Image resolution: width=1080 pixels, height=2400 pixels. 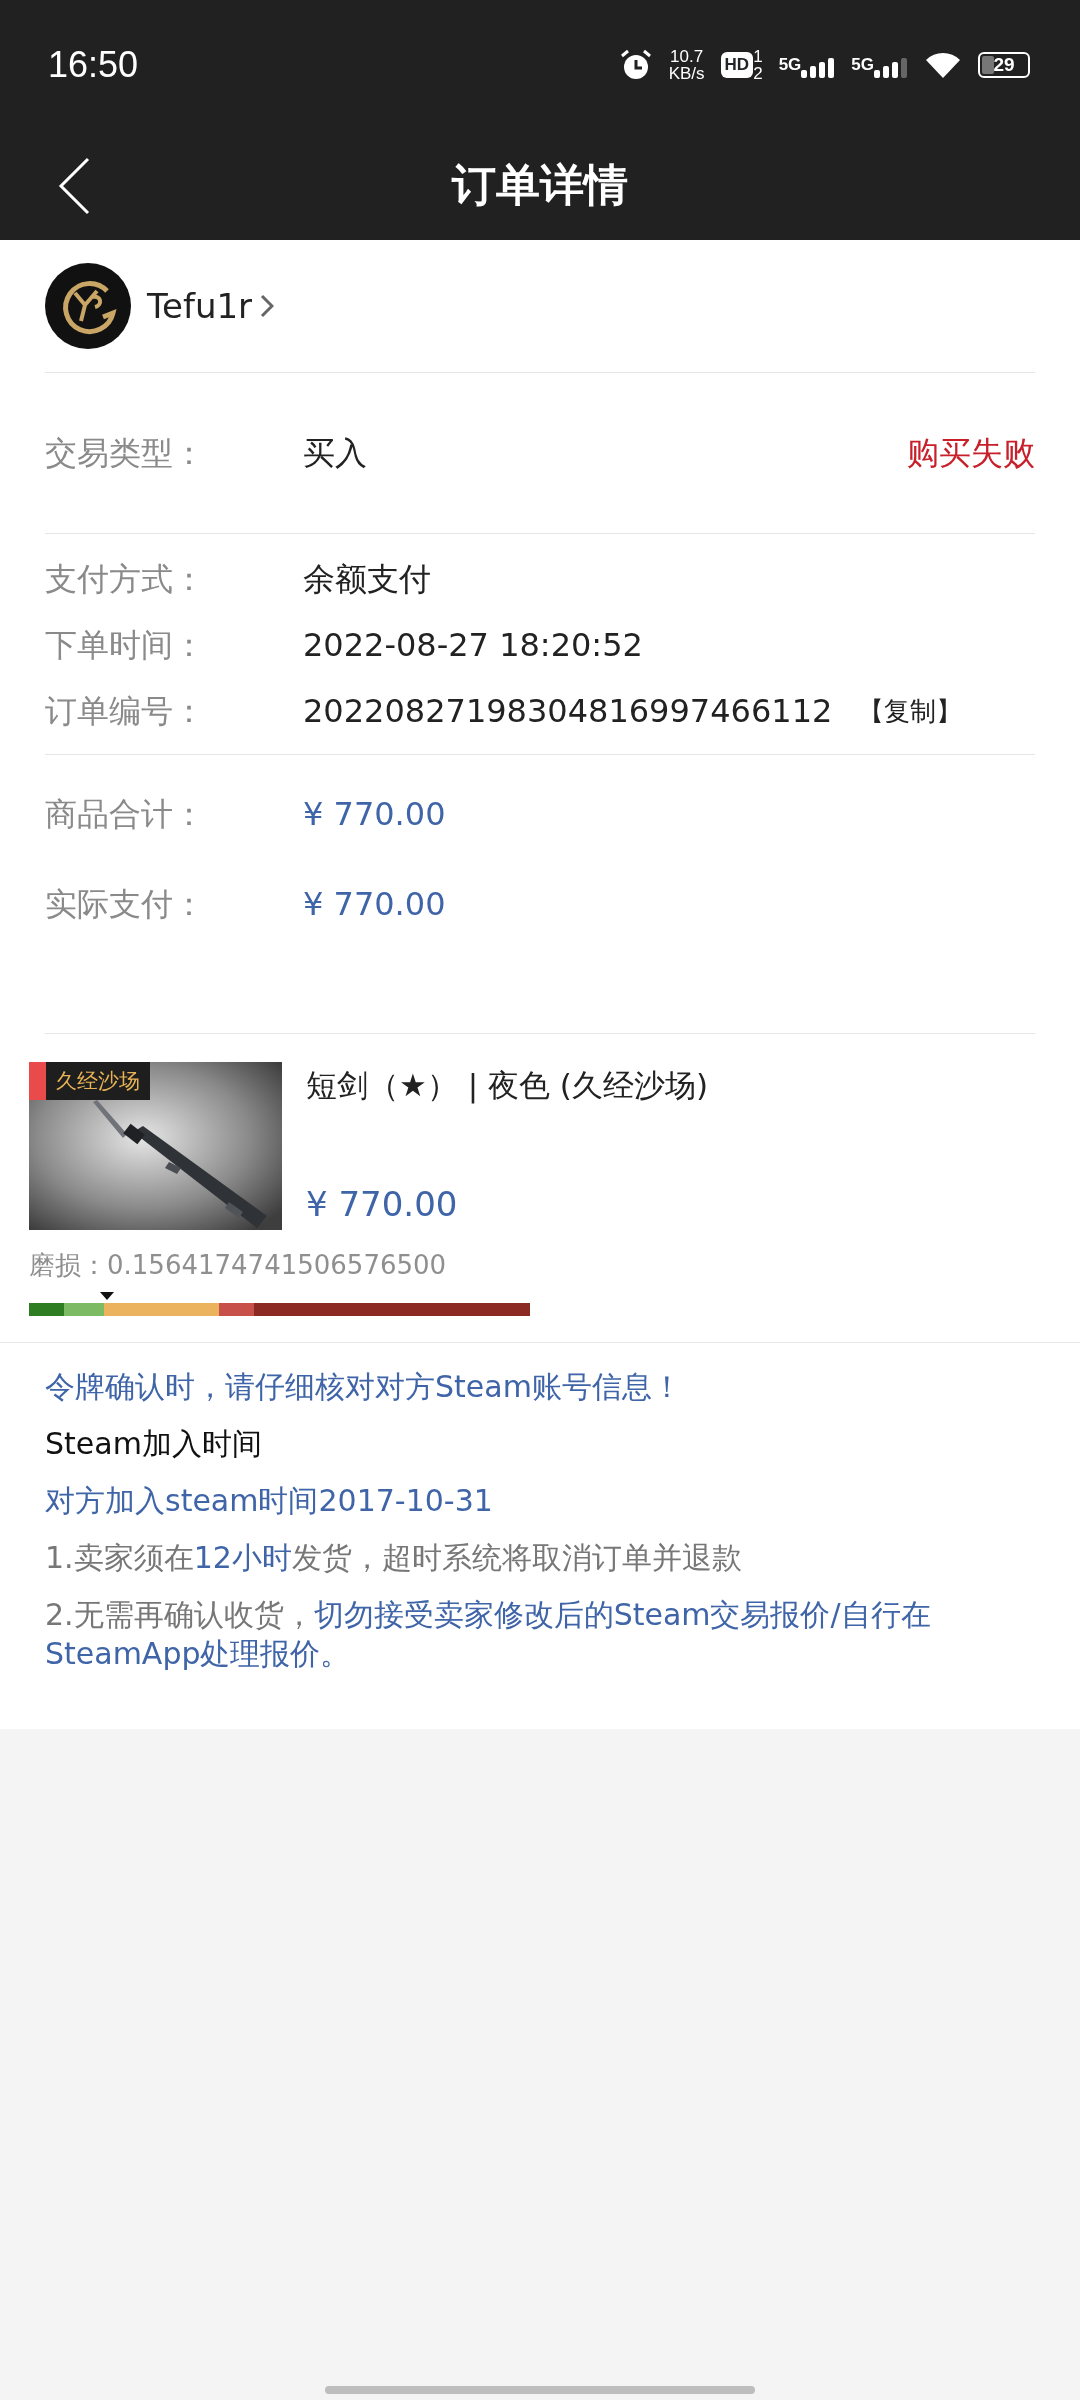 I want to click on sim-slot: 1, so click(x=758, y=56).